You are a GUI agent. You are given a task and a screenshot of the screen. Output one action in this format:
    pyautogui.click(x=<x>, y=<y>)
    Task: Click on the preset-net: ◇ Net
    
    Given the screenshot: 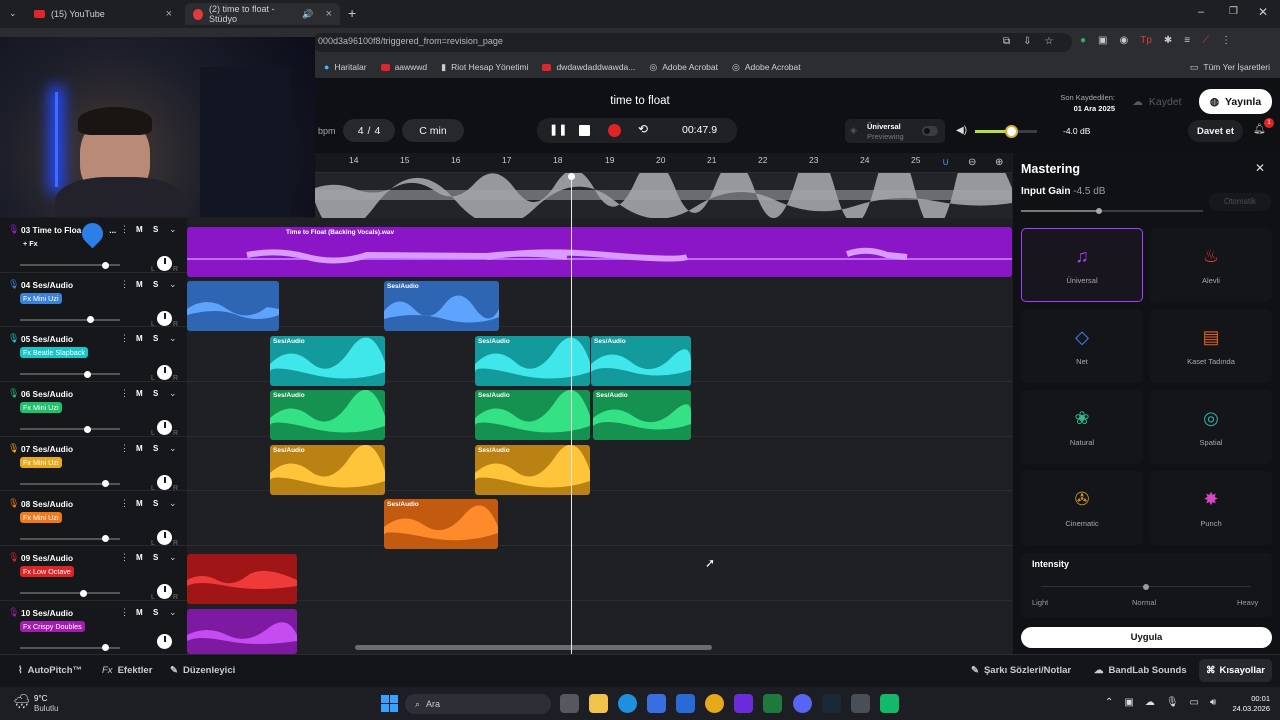 What is the action you would take?
    pyautogui.click(x=1082, y=346)
    